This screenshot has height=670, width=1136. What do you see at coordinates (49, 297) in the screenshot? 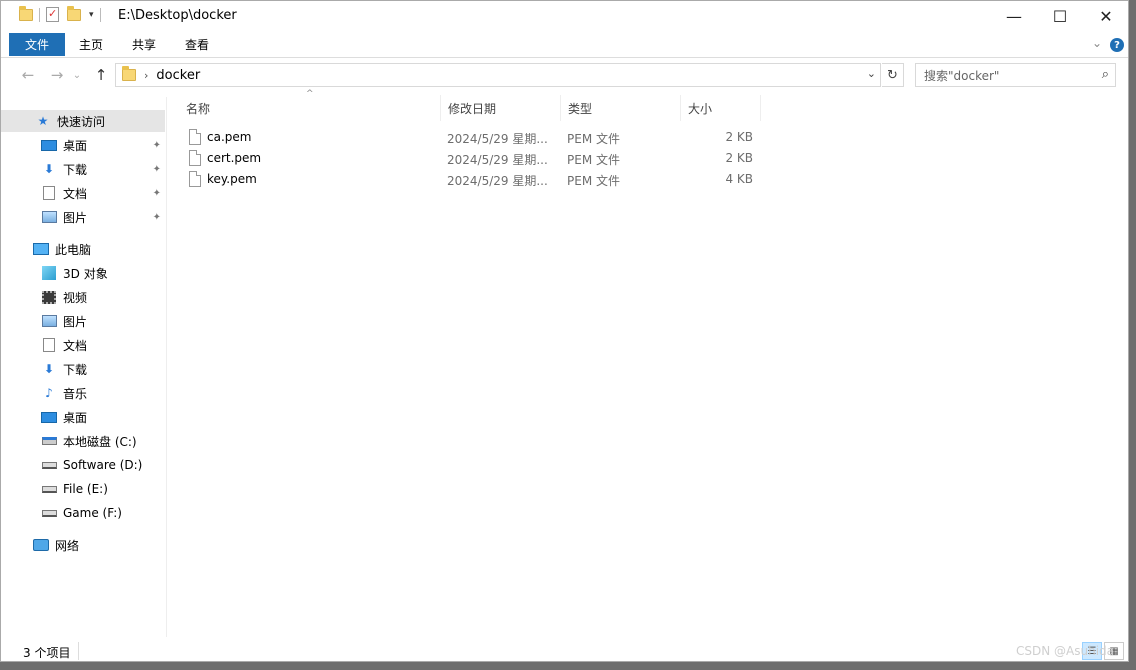
I see `video-icon` at bounding box center [49, 297].